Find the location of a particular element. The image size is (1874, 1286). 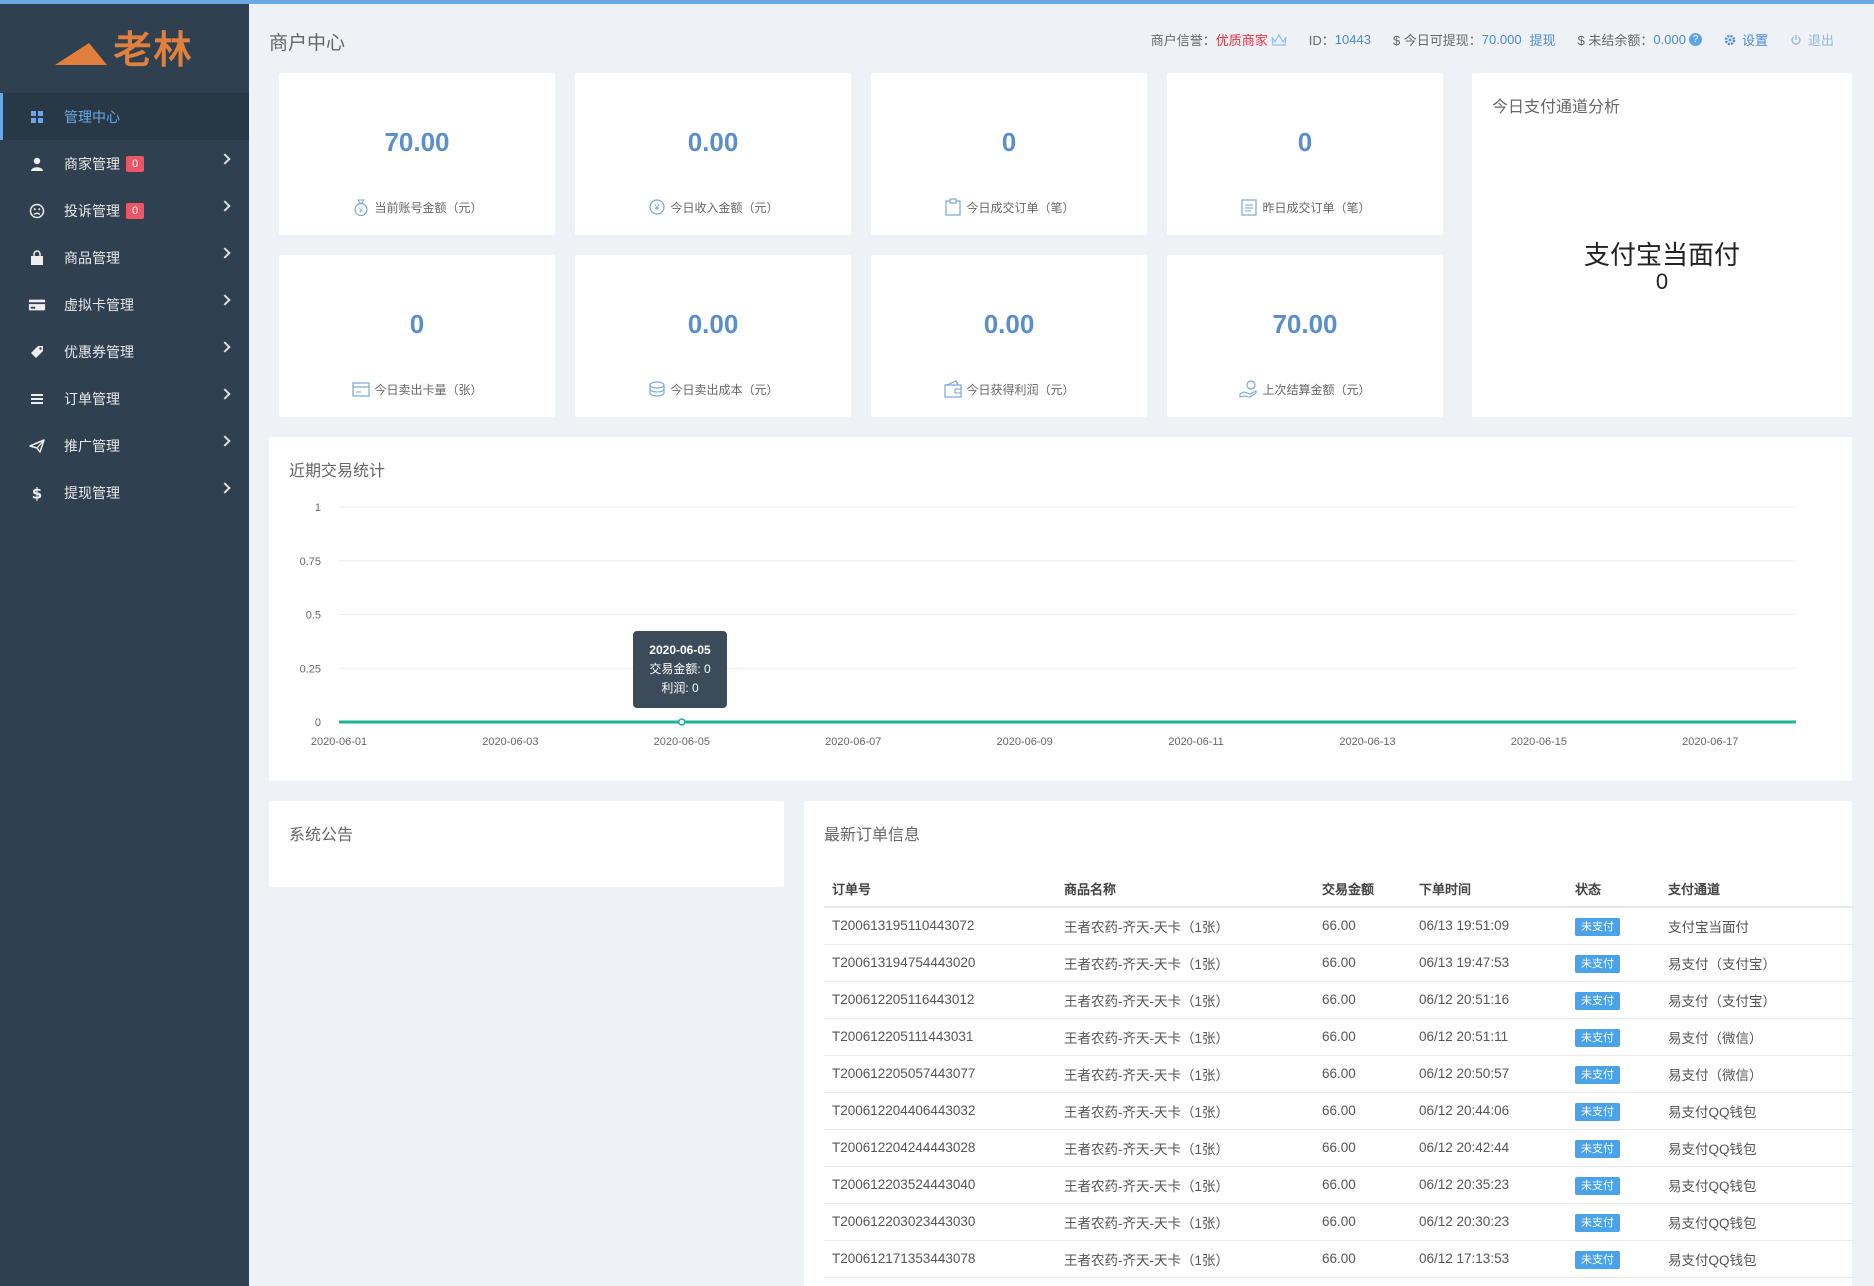

withdrawable-today: $ 今日可提现： 70.000 提现 is located at coordinates (1474, 39).